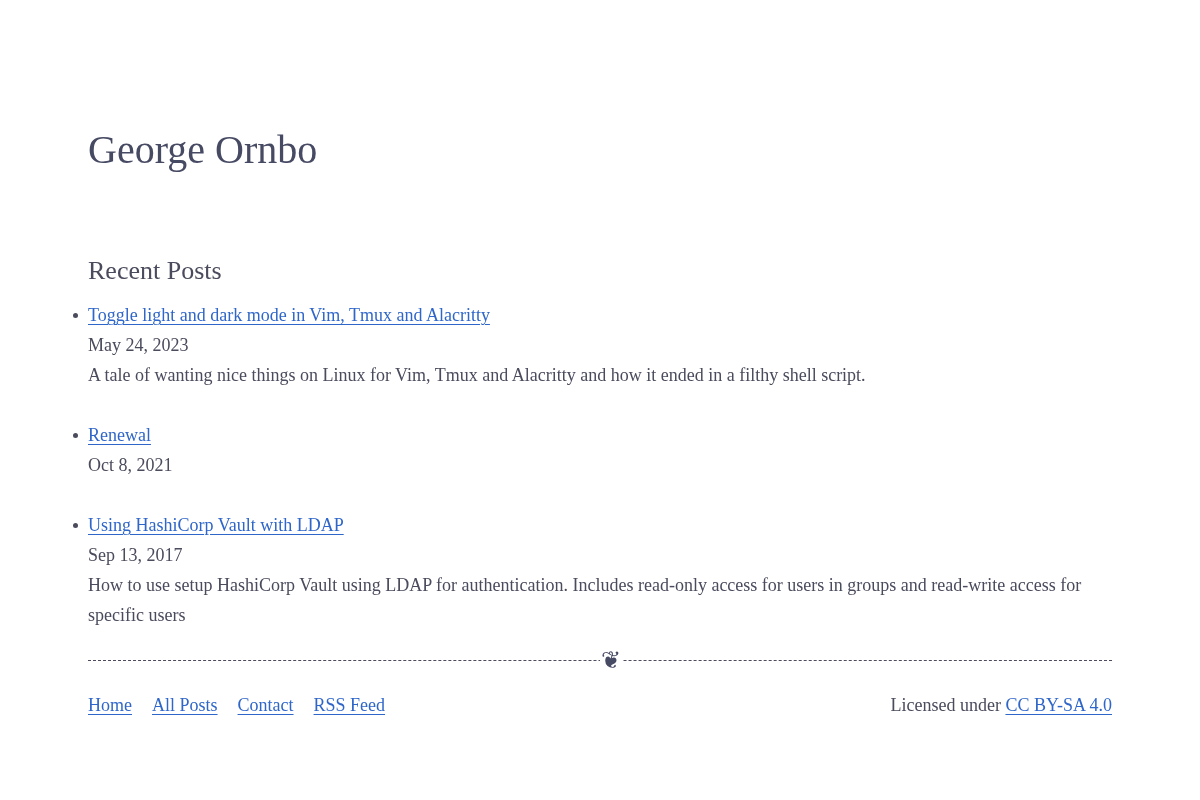 The width and height of the screenshot is (1200, 800). I want to click on post-title-link: Renewal, so click(119, 435).